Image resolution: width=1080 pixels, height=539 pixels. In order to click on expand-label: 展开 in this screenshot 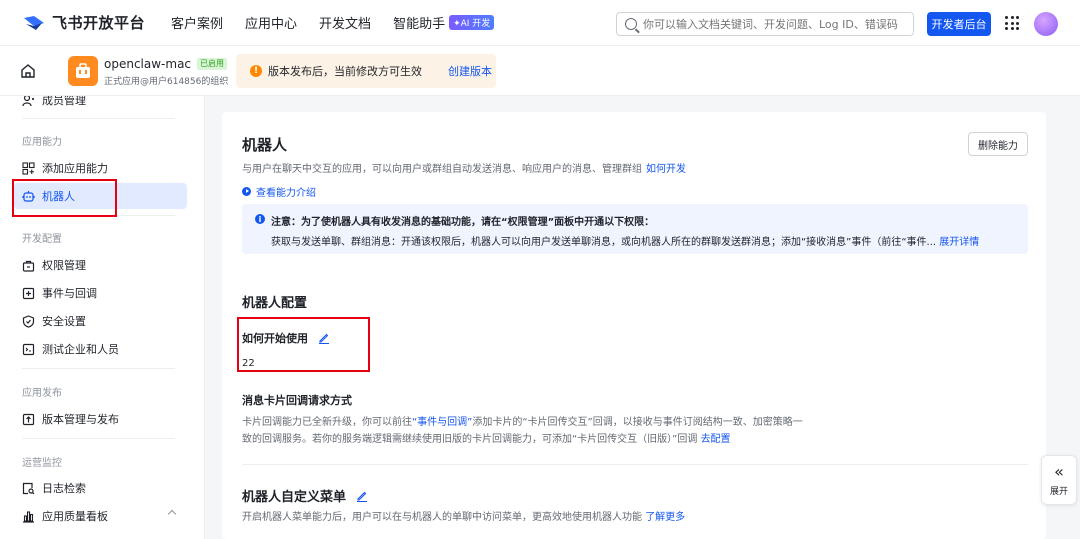, I will do `click(1058, 491)`.